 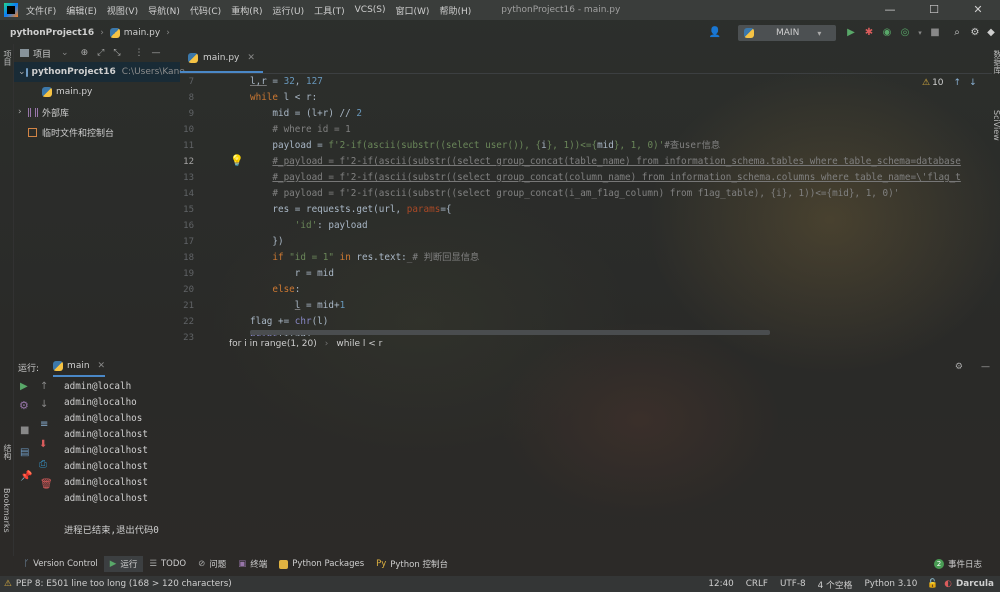 I want to click on run-config-label: MAIN, so click(x=788, y=33).